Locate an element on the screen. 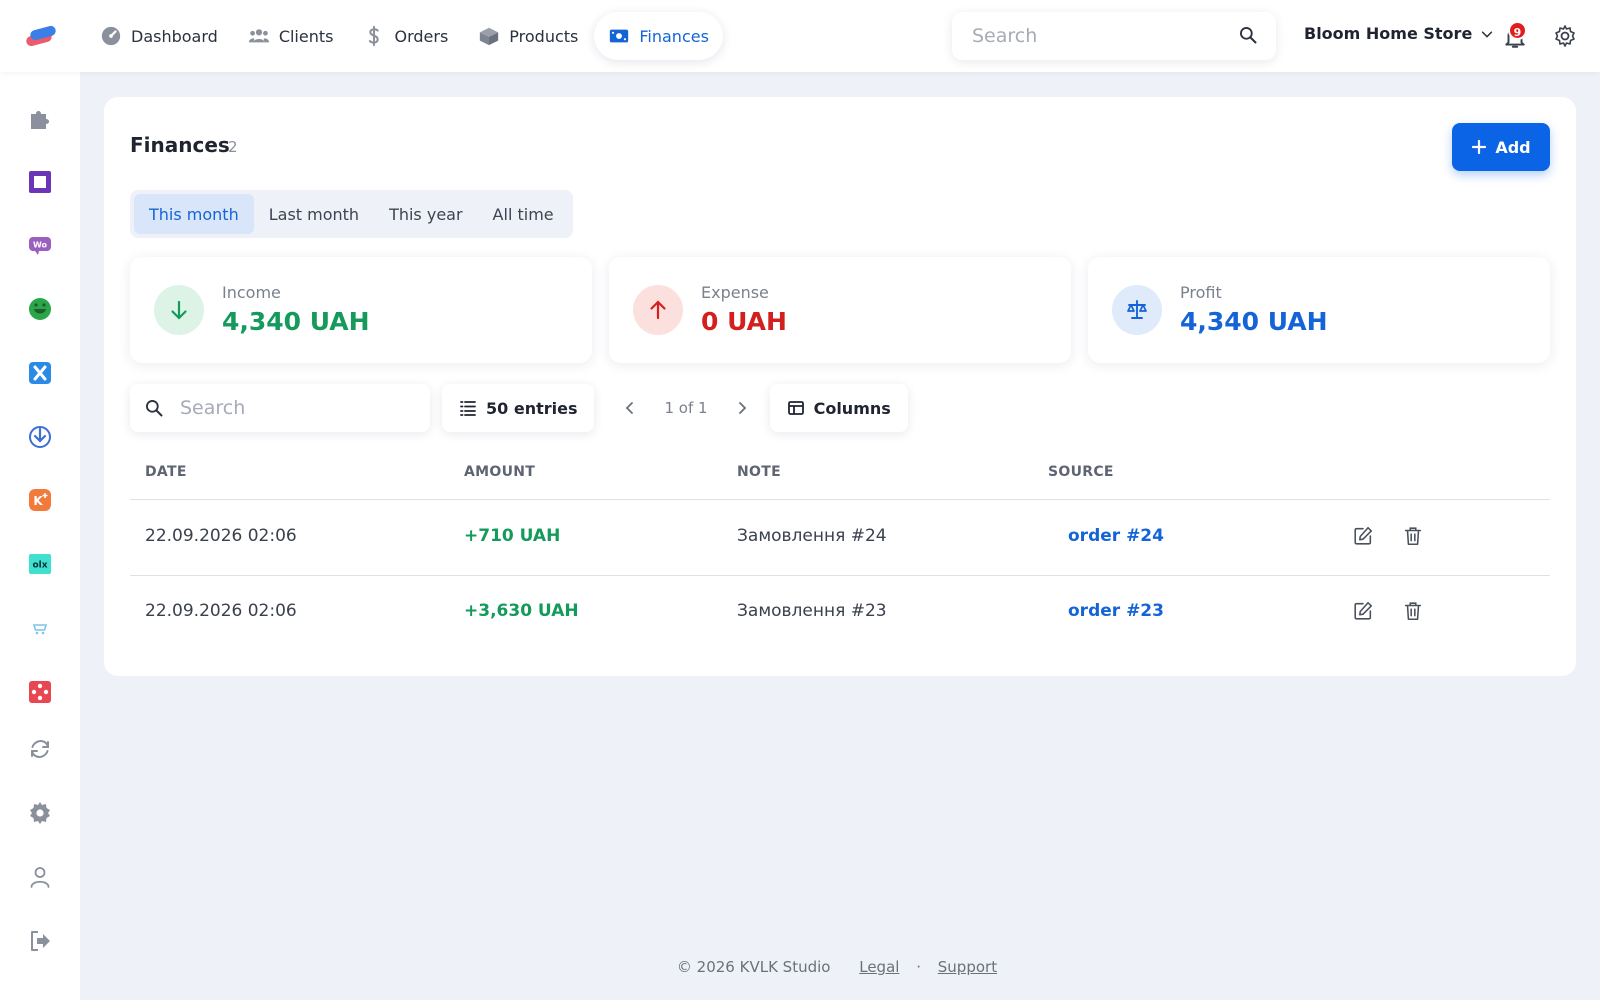 This screenshot has height=1000, width=1600. users-icon is located at coordinates (258, 36).